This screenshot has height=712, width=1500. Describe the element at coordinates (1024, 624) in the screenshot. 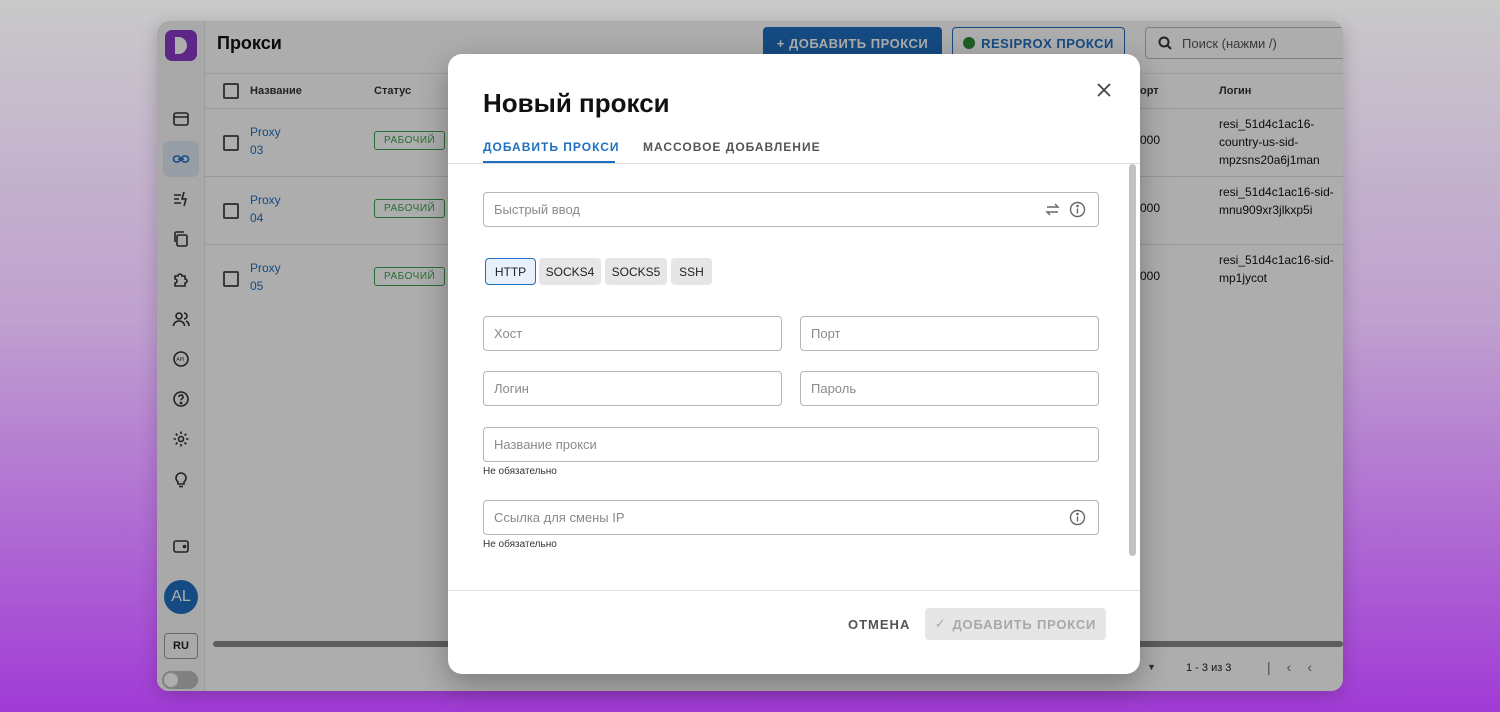

I see `submit-label: ДОБАВИТЬ ПРОКСИ` at that location.